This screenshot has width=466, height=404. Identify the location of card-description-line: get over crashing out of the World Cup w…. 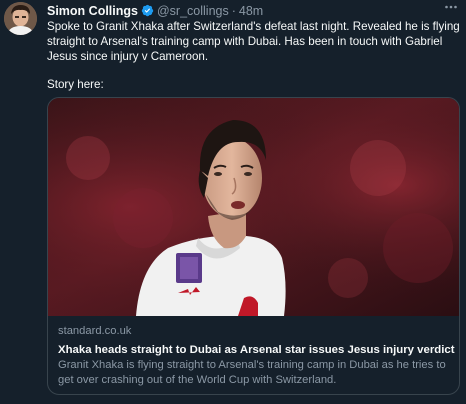
(197, 380).